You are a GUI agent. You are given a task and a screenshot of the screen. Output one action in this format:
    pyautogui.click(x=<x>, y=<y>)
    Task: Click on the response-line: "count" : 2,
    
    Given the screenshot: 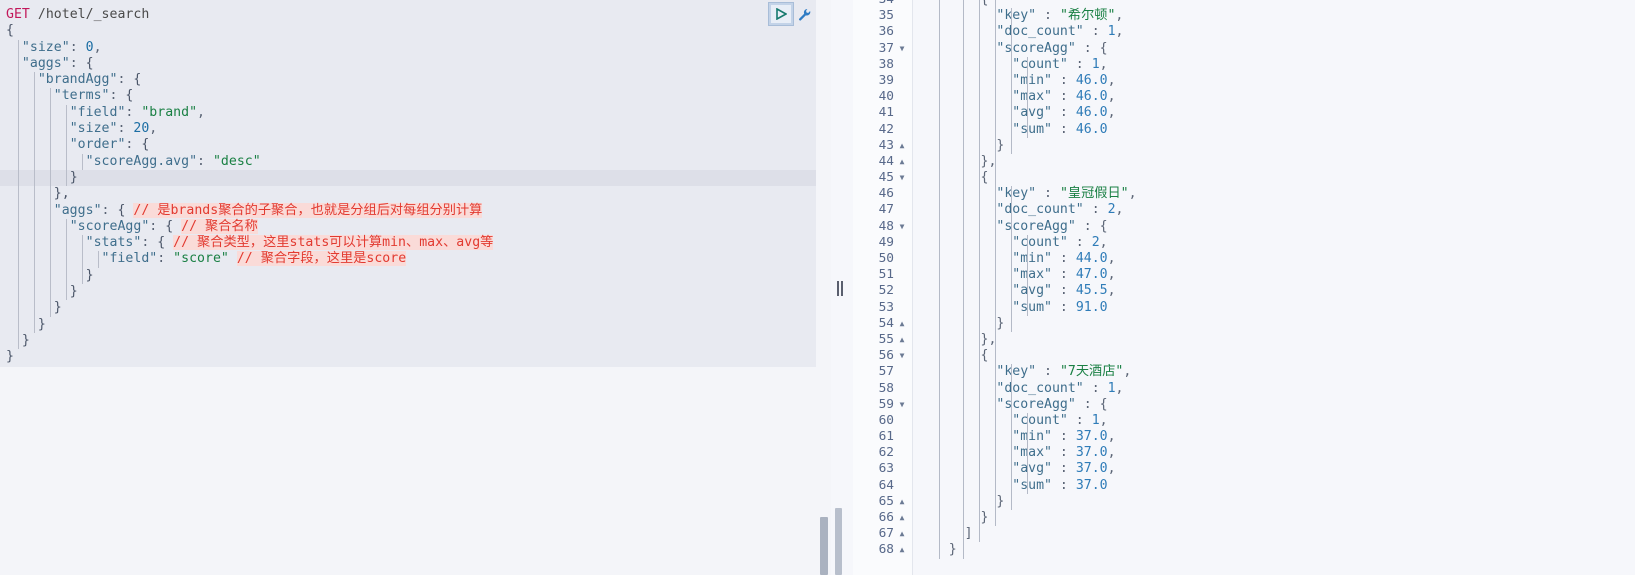 What is the action you would take?
    pyautogui.click(x=1274, y=242)
    